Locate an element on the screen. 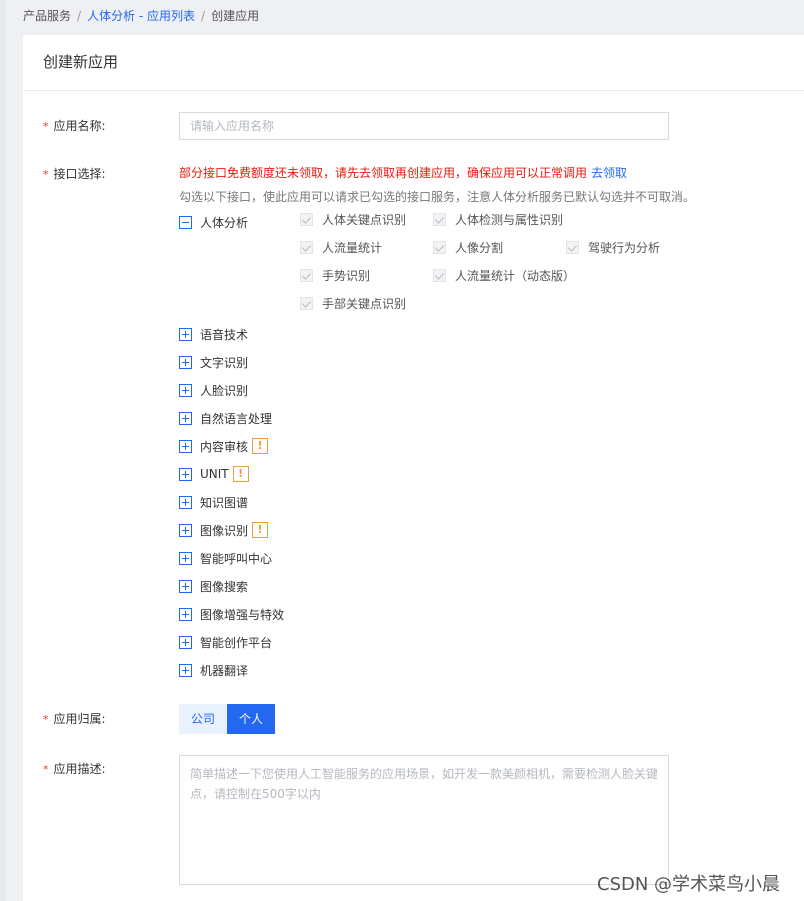 The width and height of the screenshot is (804, 901). api-checkbox: 人体检测与属性识别 is located at coordinates (498, 219).